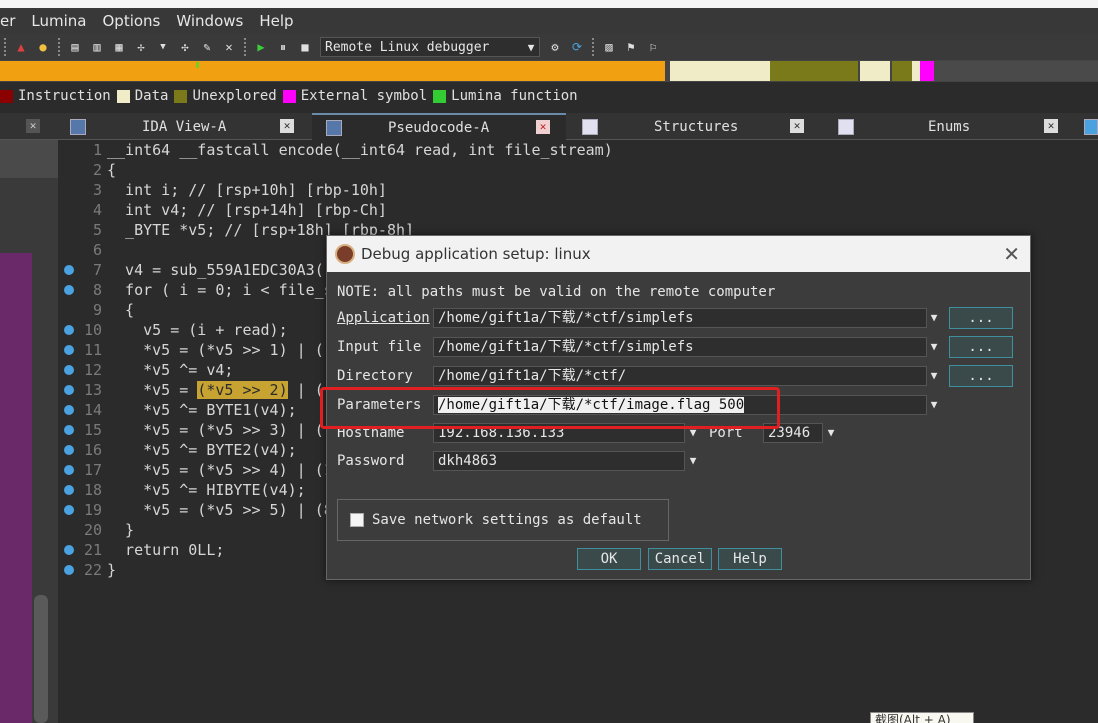 The width and height of the screenshot is (1098, 723). What do you see at coordinates (609, 559) in the screenshot?
I see `ok-button: OK` at bounding box center [609, 559].